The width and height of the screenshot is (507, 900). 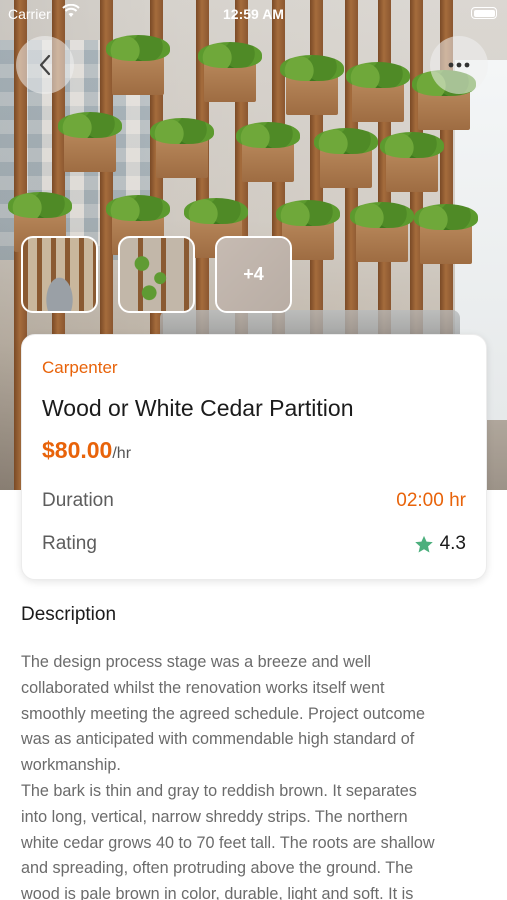 What do you see at coordinates (431, 500) in the screenshot?
I see `duration-value: 02:00 hr` at bounding box center [431, 500].